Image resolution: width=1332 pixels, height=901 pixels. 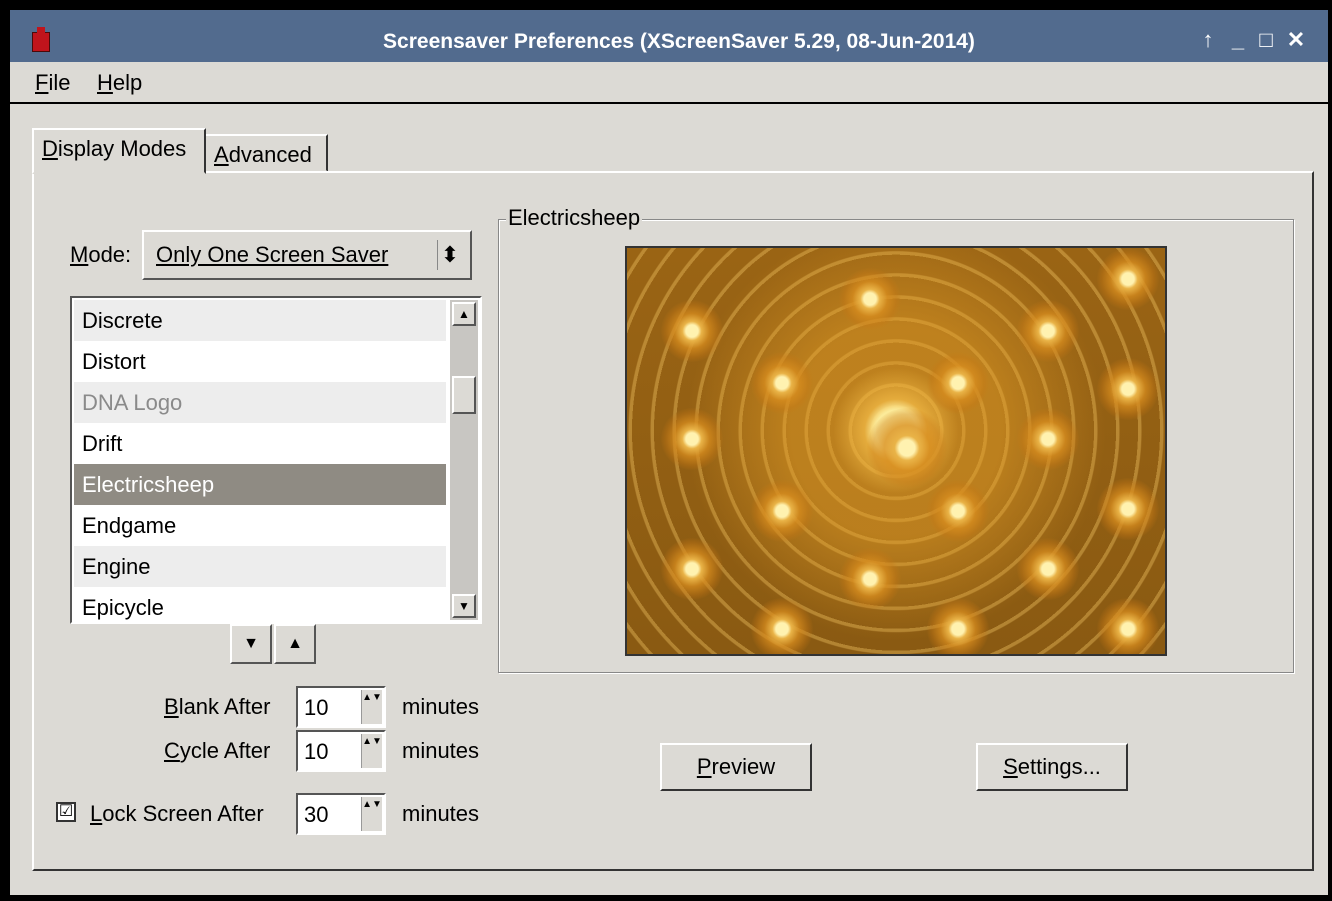 What do you see at coordinates (260, 566) in the screenshot?
I see `list-item: Engine` at bounding box center [260, 566].